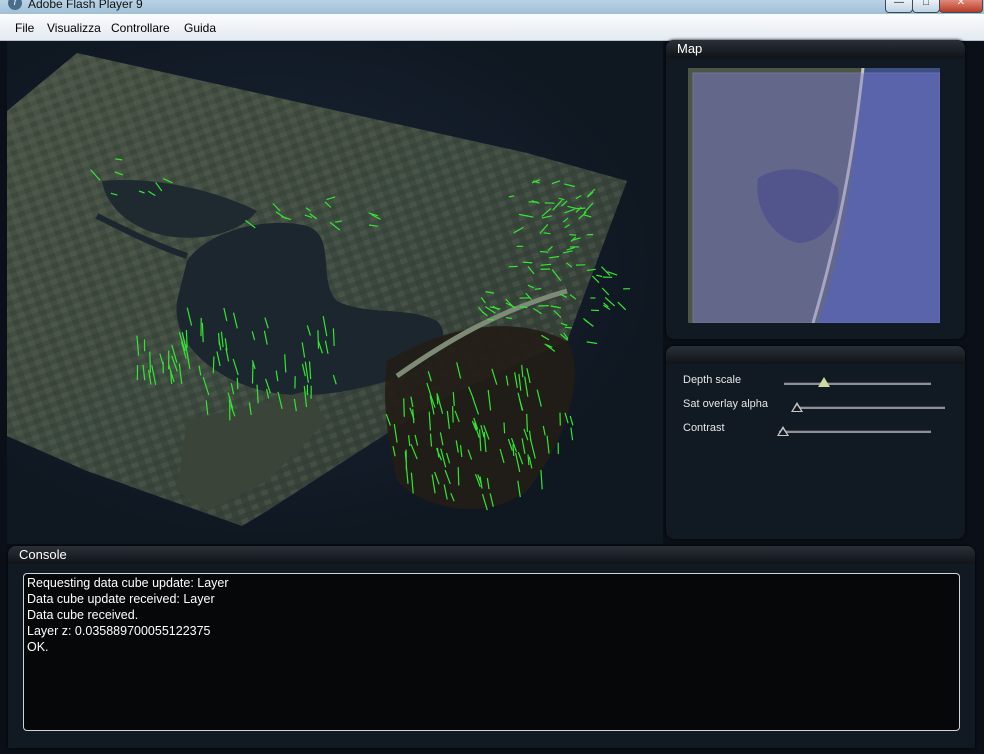  What do you see at coordinates (815, 355) in the screenshot?
I see `controls-panel-header` at bounding box center [815, 355].